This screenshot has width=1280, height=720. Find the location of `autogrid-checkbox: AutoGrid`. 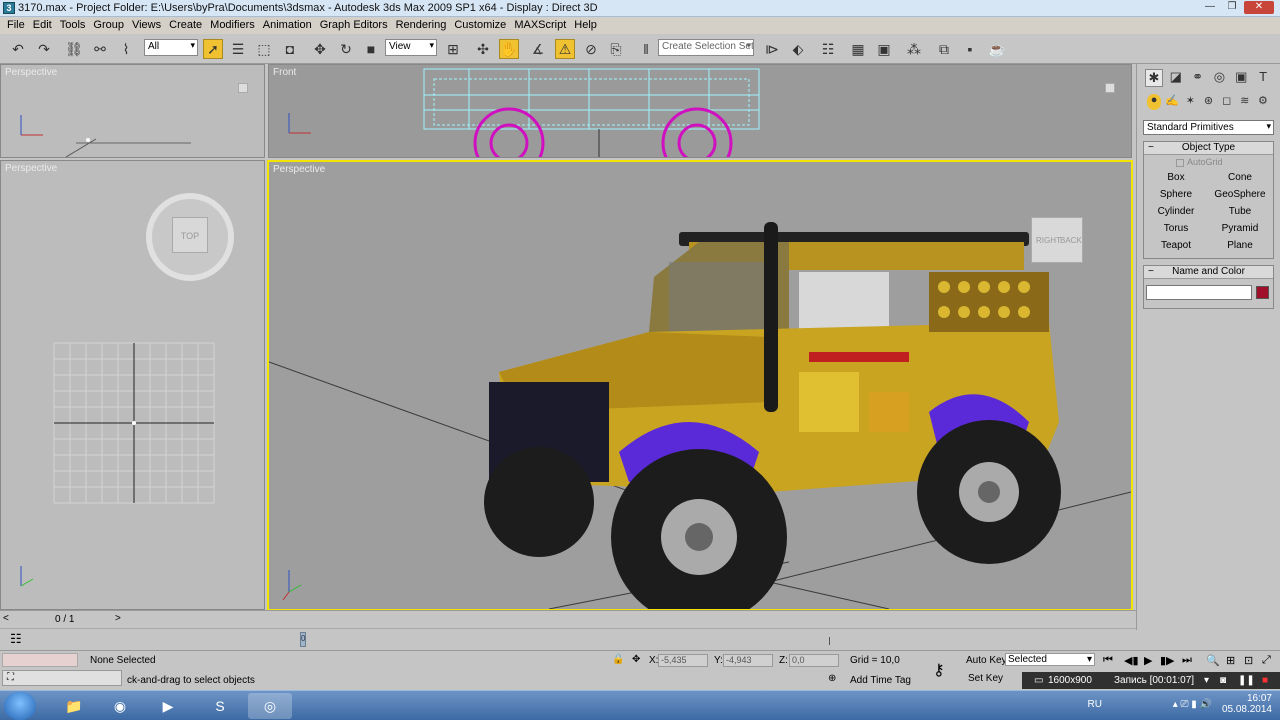

autogrid-checkbox: AutoGrid is located at coordinates (1208, 162).